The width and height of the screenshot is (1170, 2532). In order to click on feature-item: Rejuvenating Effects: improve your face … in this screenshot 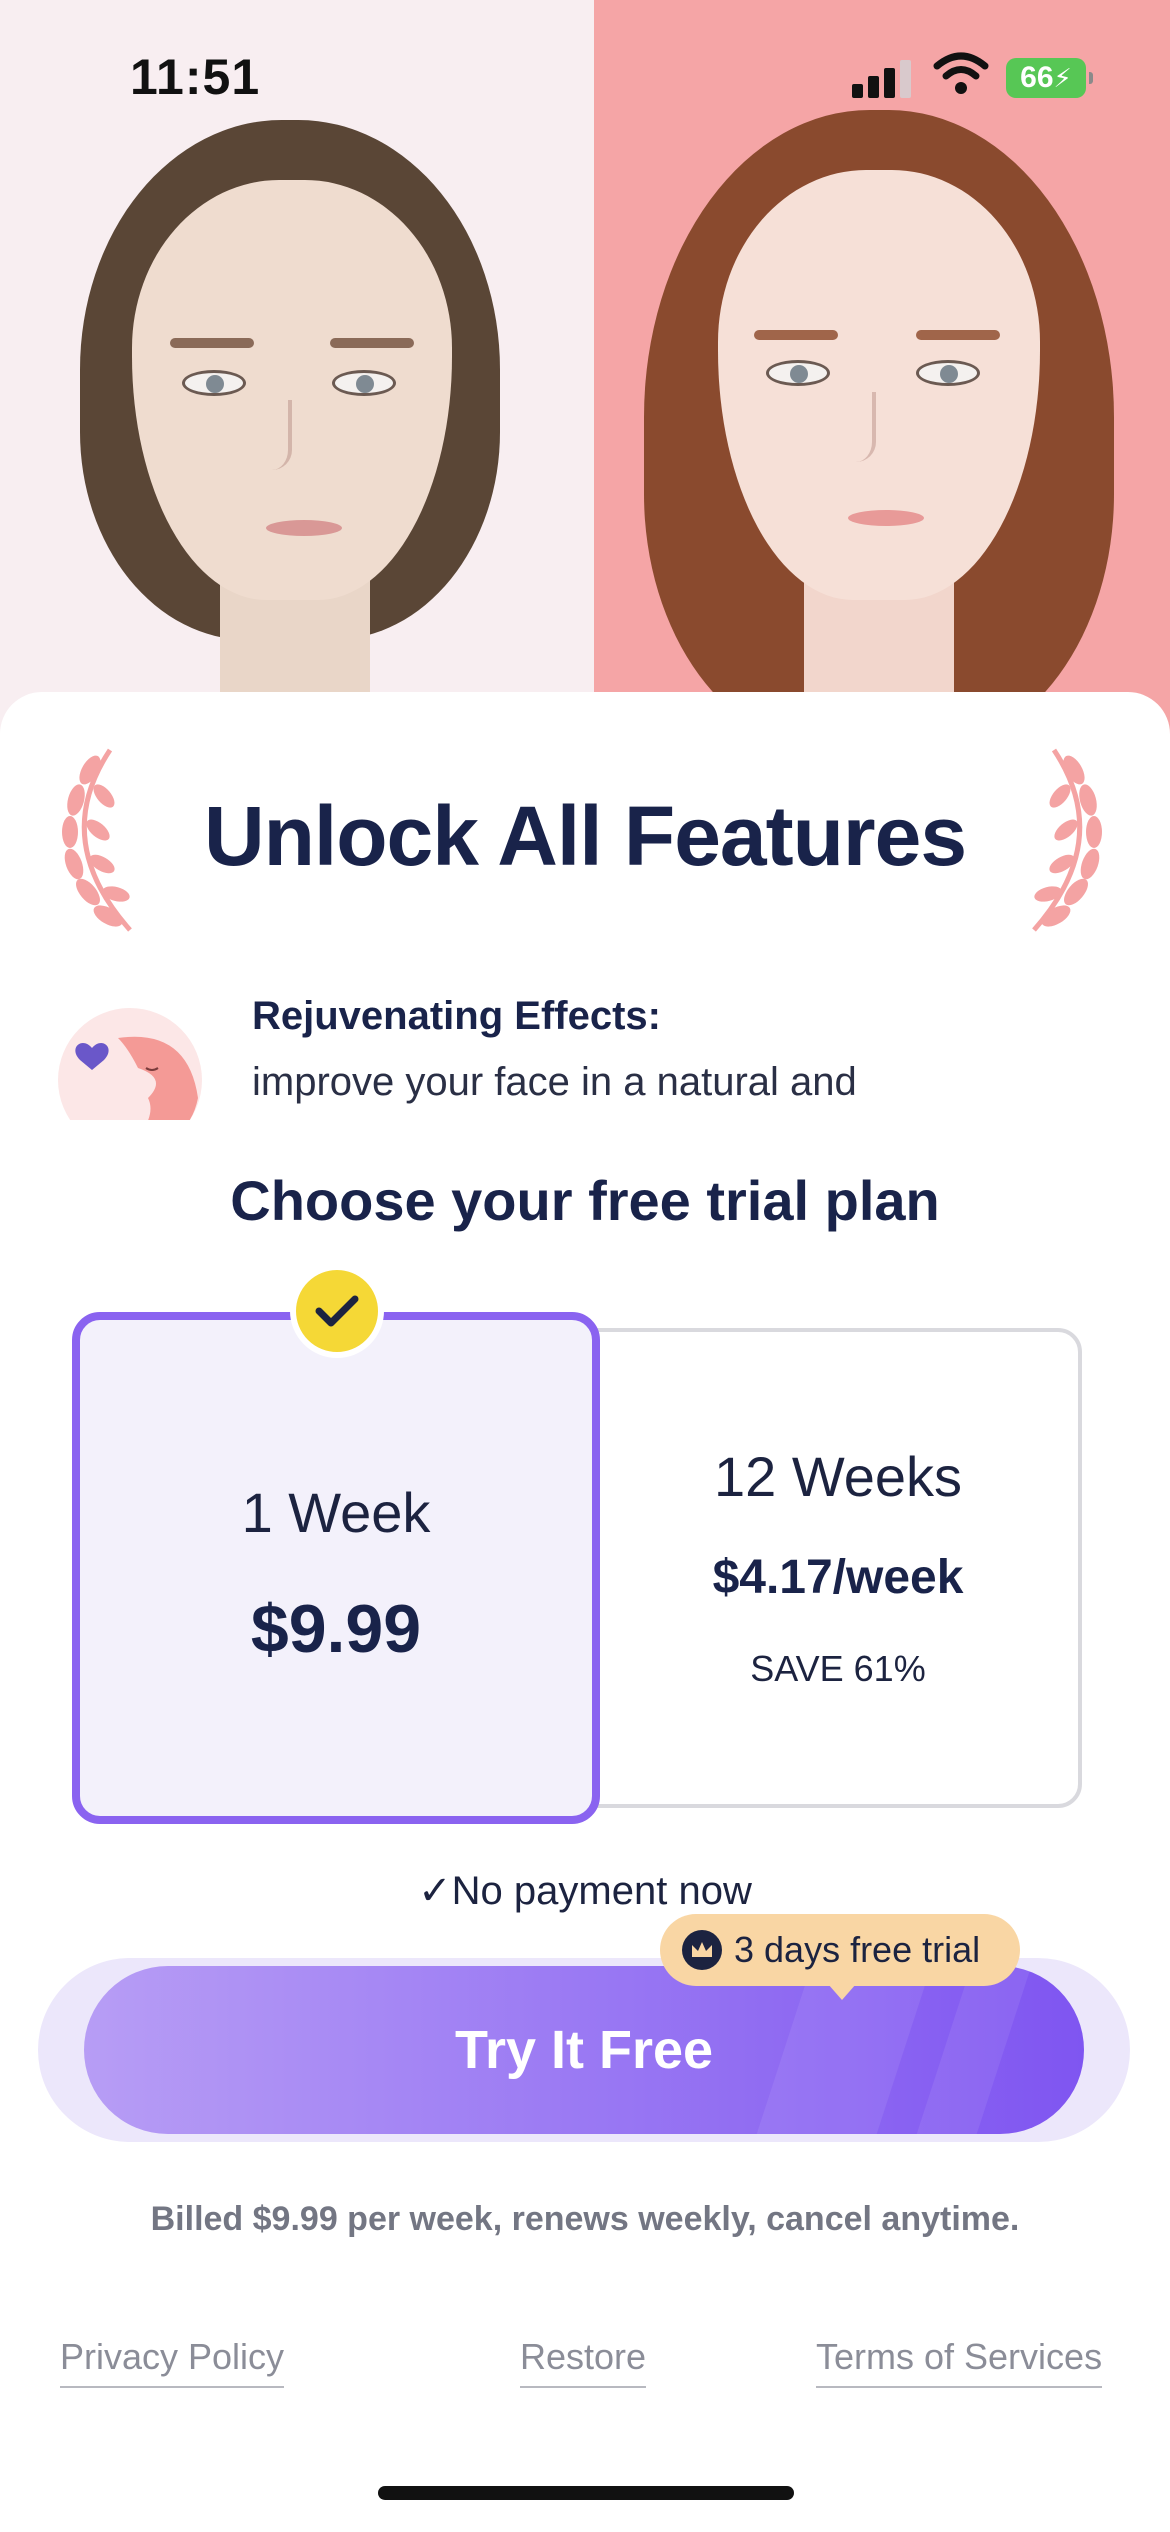, I will do `click(585, 1050)`.